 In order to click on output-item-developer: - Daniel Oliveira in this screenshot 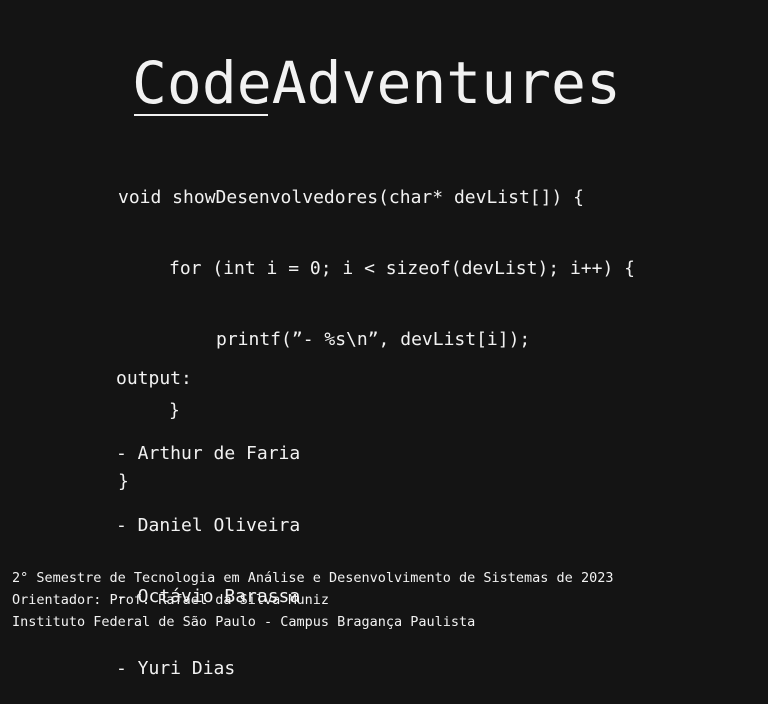, I will do `click(208, 525)`.